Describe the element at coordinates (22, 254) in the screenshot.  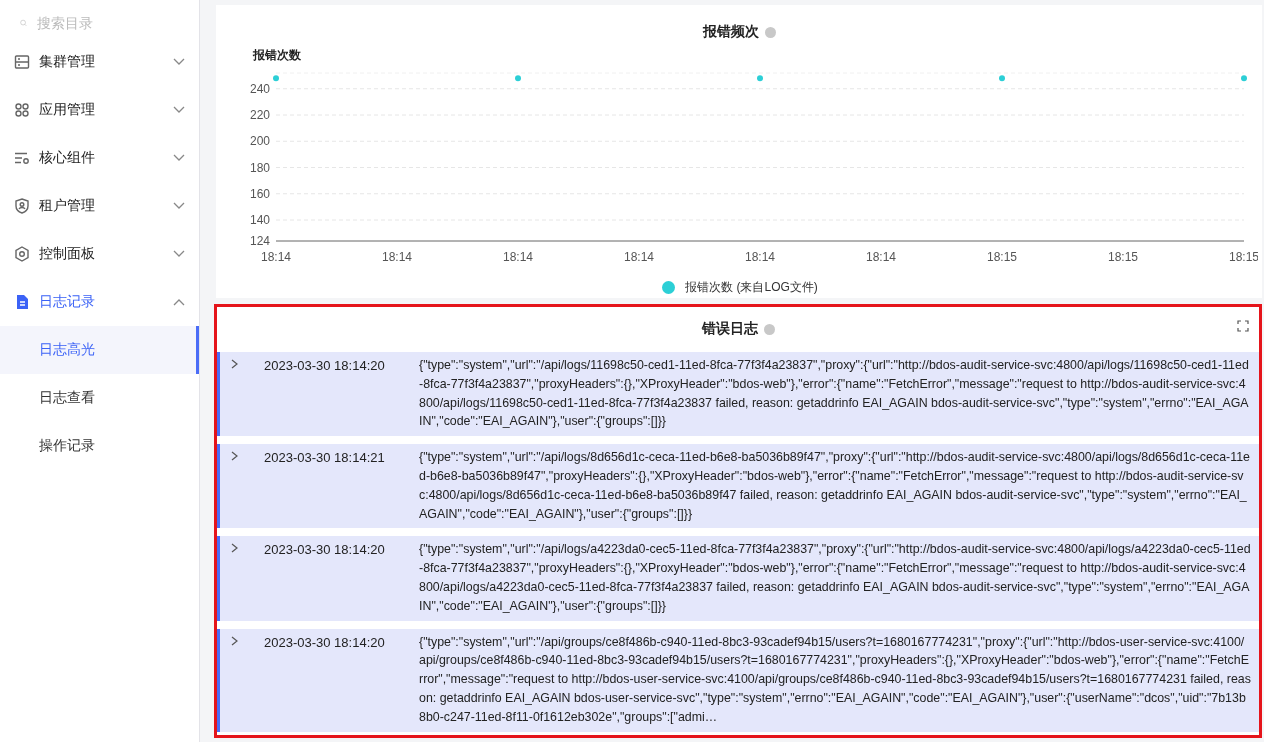
I see `gear-icon` at that location.